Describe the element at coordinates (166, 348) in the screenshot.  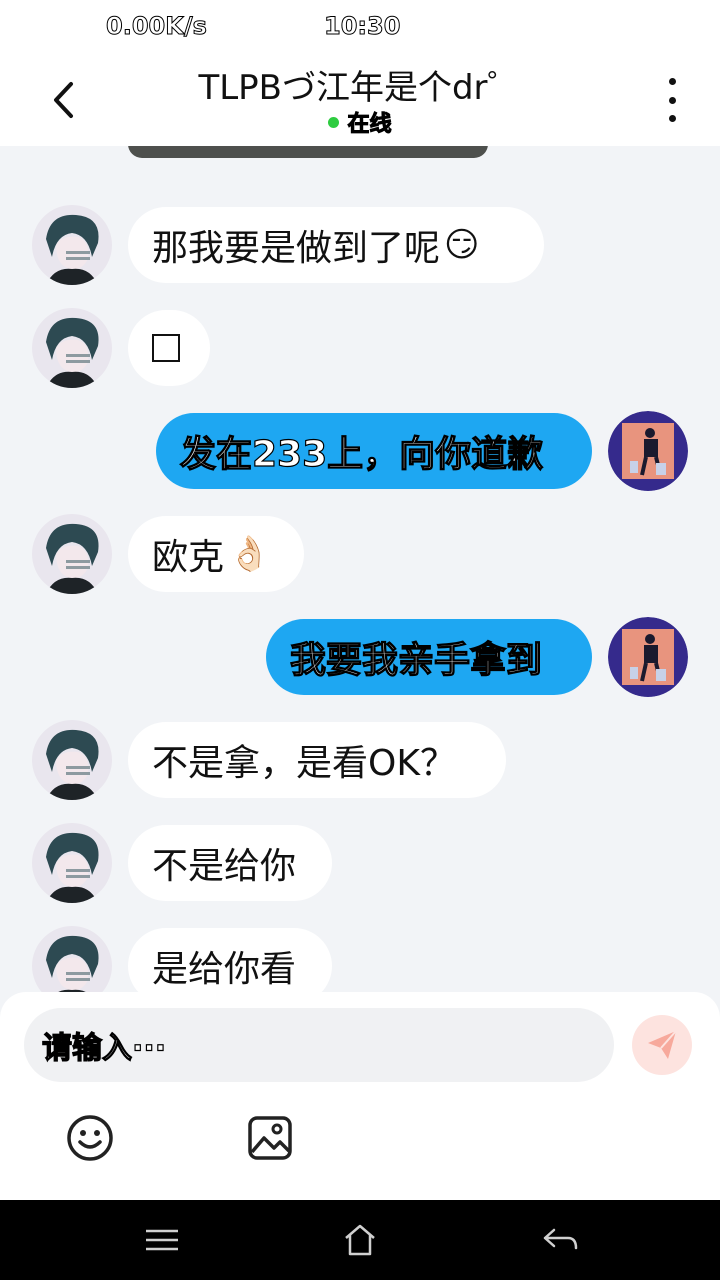
I see `unsupported-character-box` at that location.